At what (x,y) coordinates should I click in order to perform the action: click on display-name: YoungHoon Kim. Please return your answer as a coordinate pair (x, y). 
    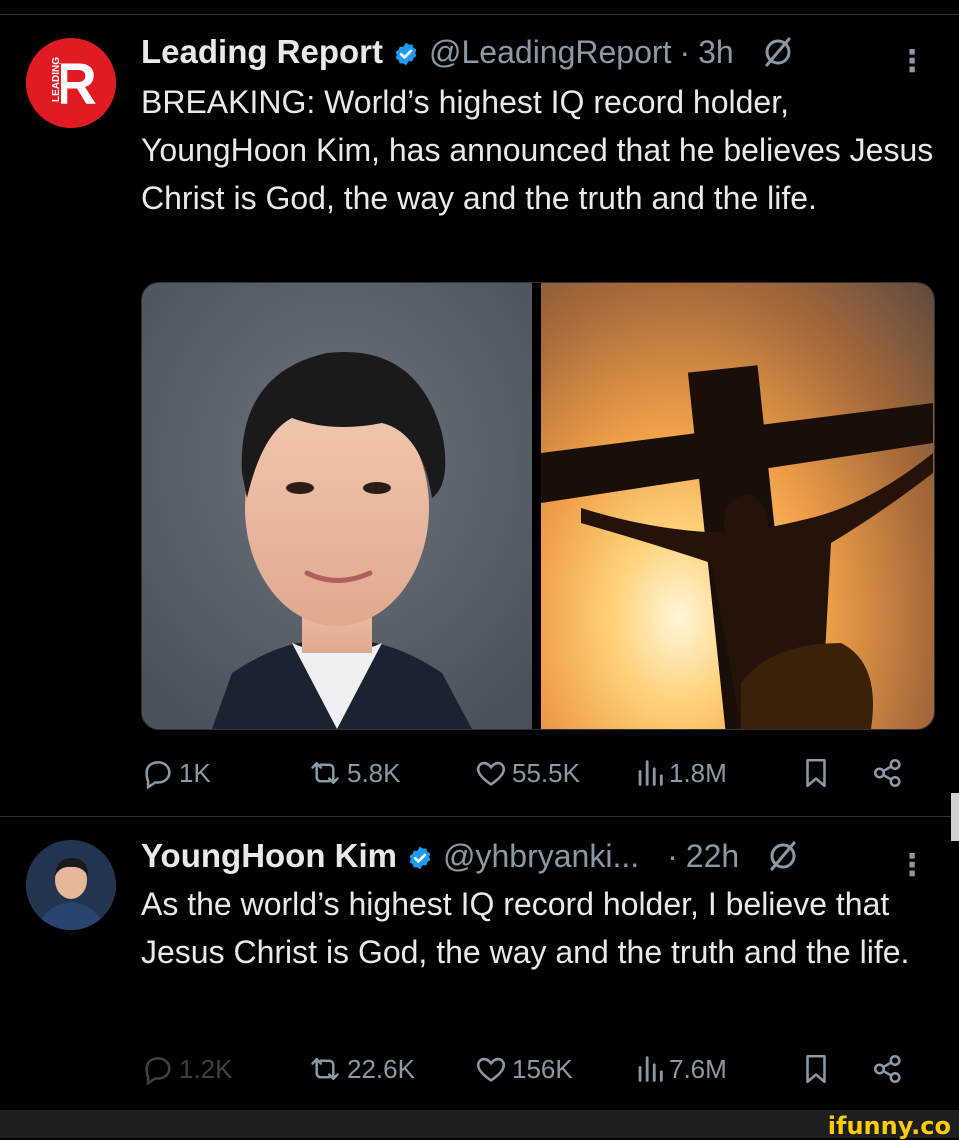
    Looking at the image, I should click on (269, 856).